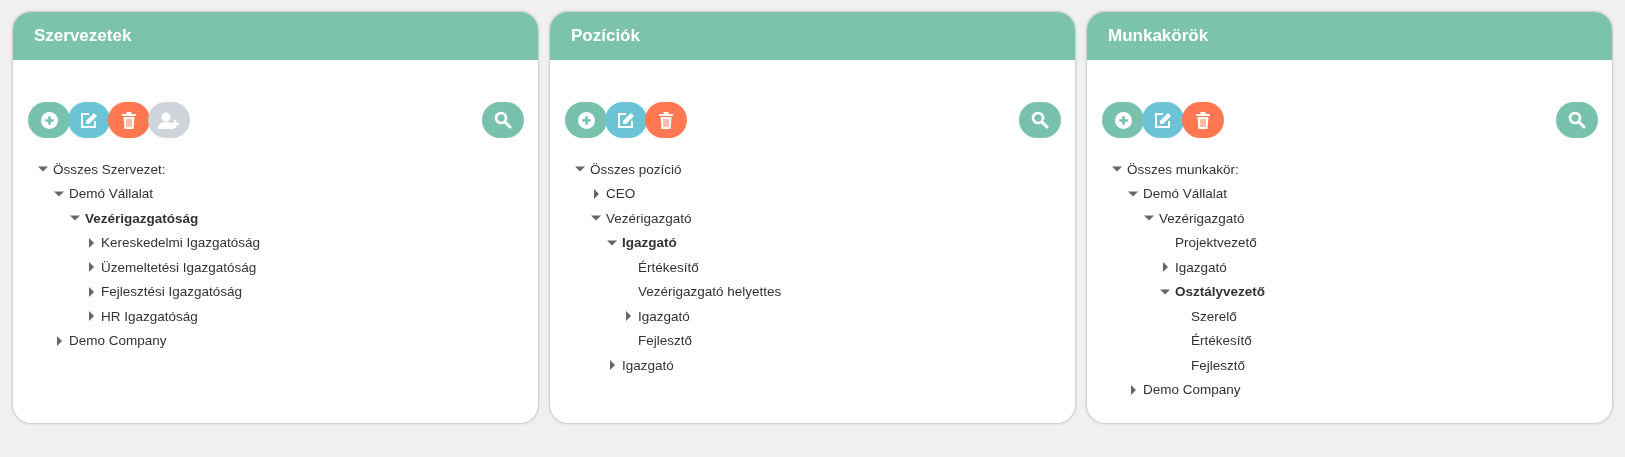 This screenshot has height=457, width=1625. Describe the element at coordinates (710, 292) in the screenshot. I see `tree-item: Vezérigazgató helyettes` at that location.